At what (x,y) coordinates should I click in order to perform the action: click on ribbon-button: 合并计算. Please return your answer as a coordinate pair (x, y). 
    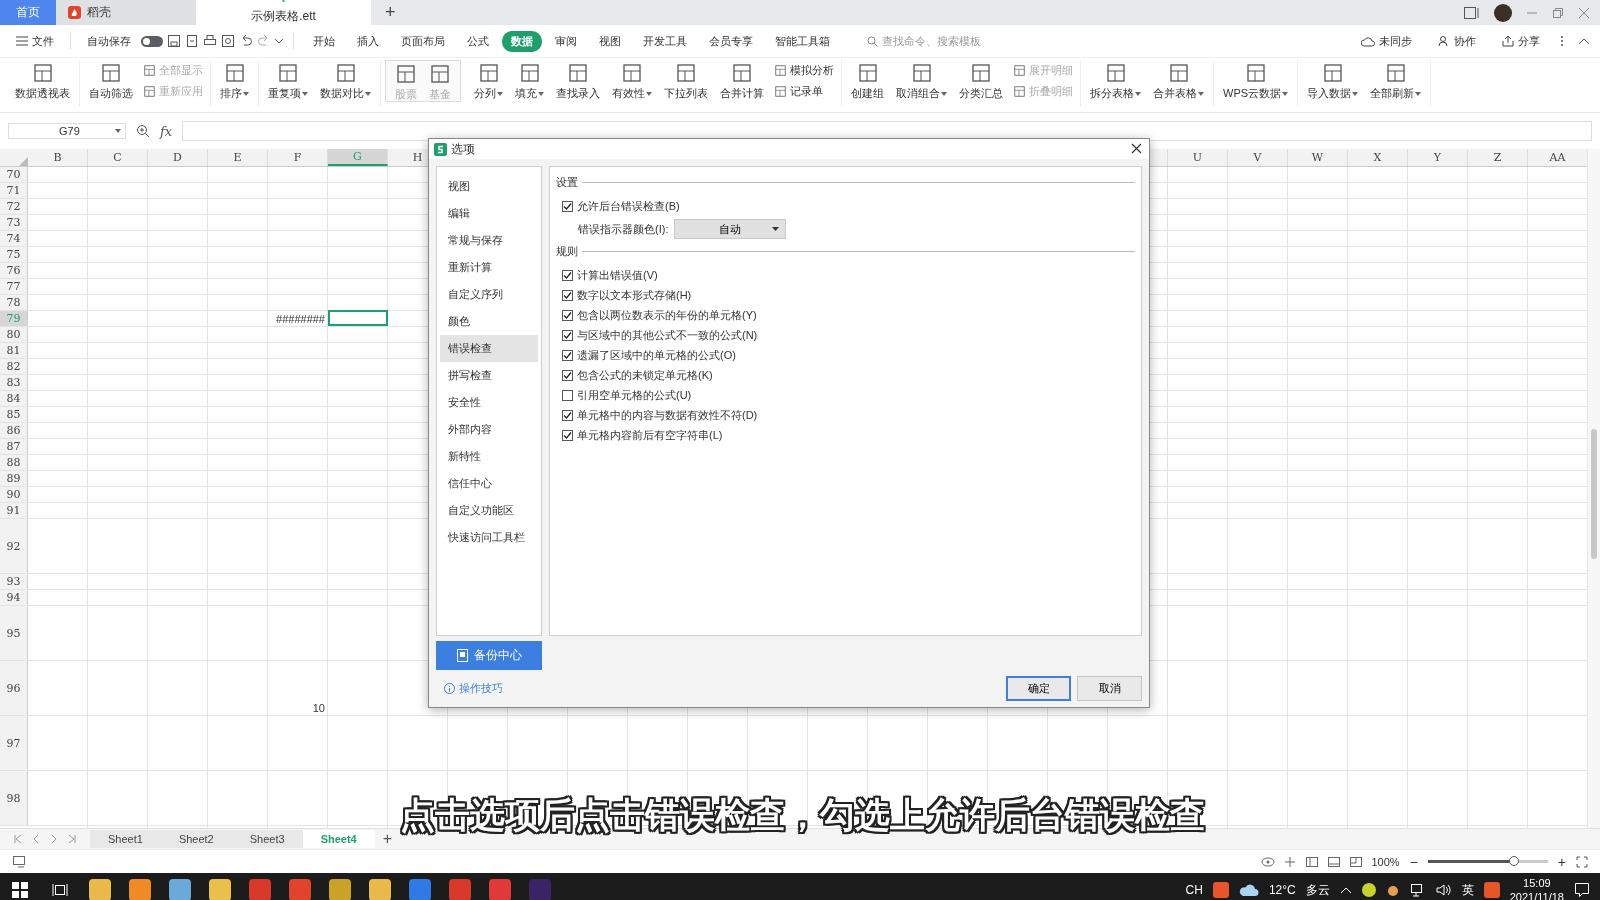
    Looking at the image, I should click on (742, 81).